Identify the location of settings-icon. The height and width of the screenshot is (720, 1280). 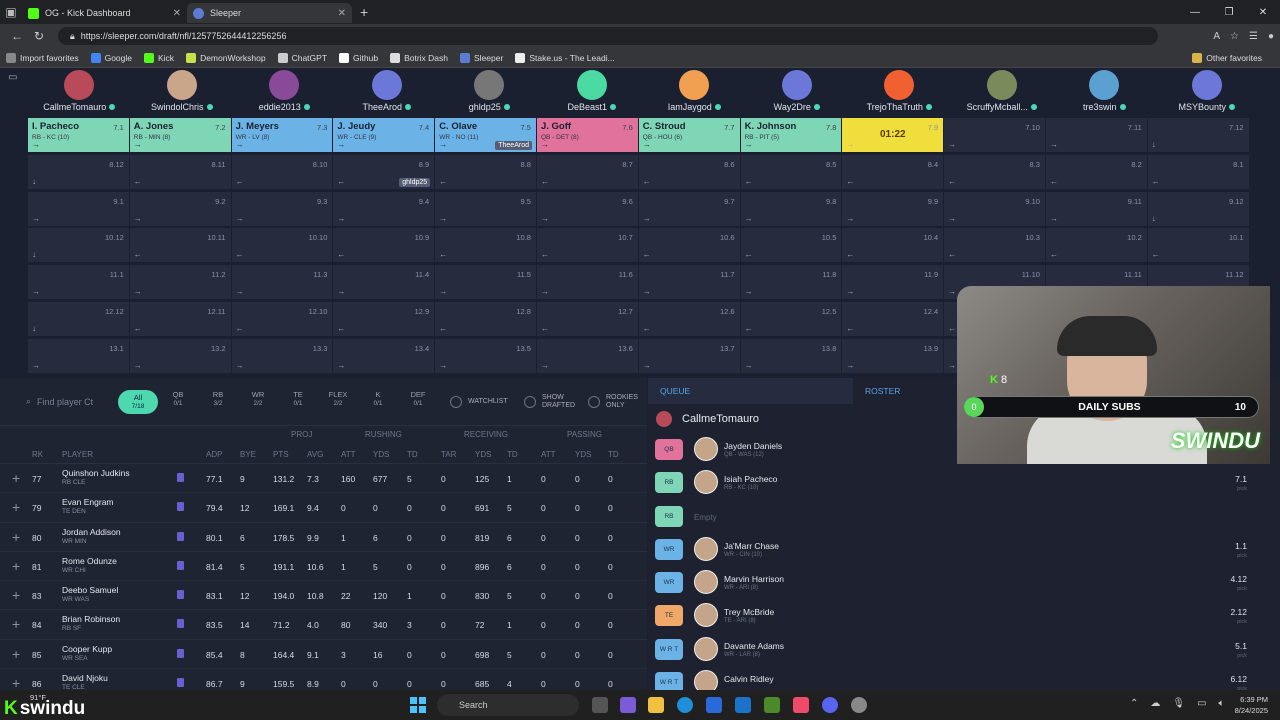
(859, 705).